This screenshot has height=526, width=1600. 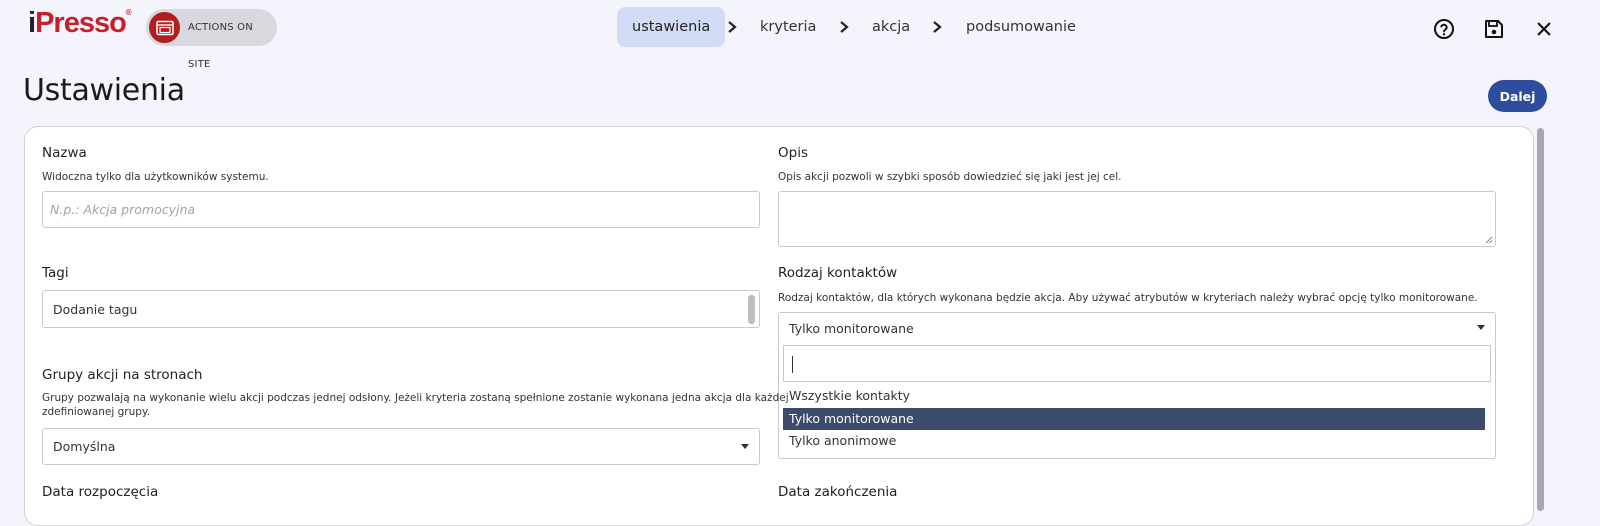 I want to click on start-date-label: Data rozpoczęcia, so click(x=100, y=492).